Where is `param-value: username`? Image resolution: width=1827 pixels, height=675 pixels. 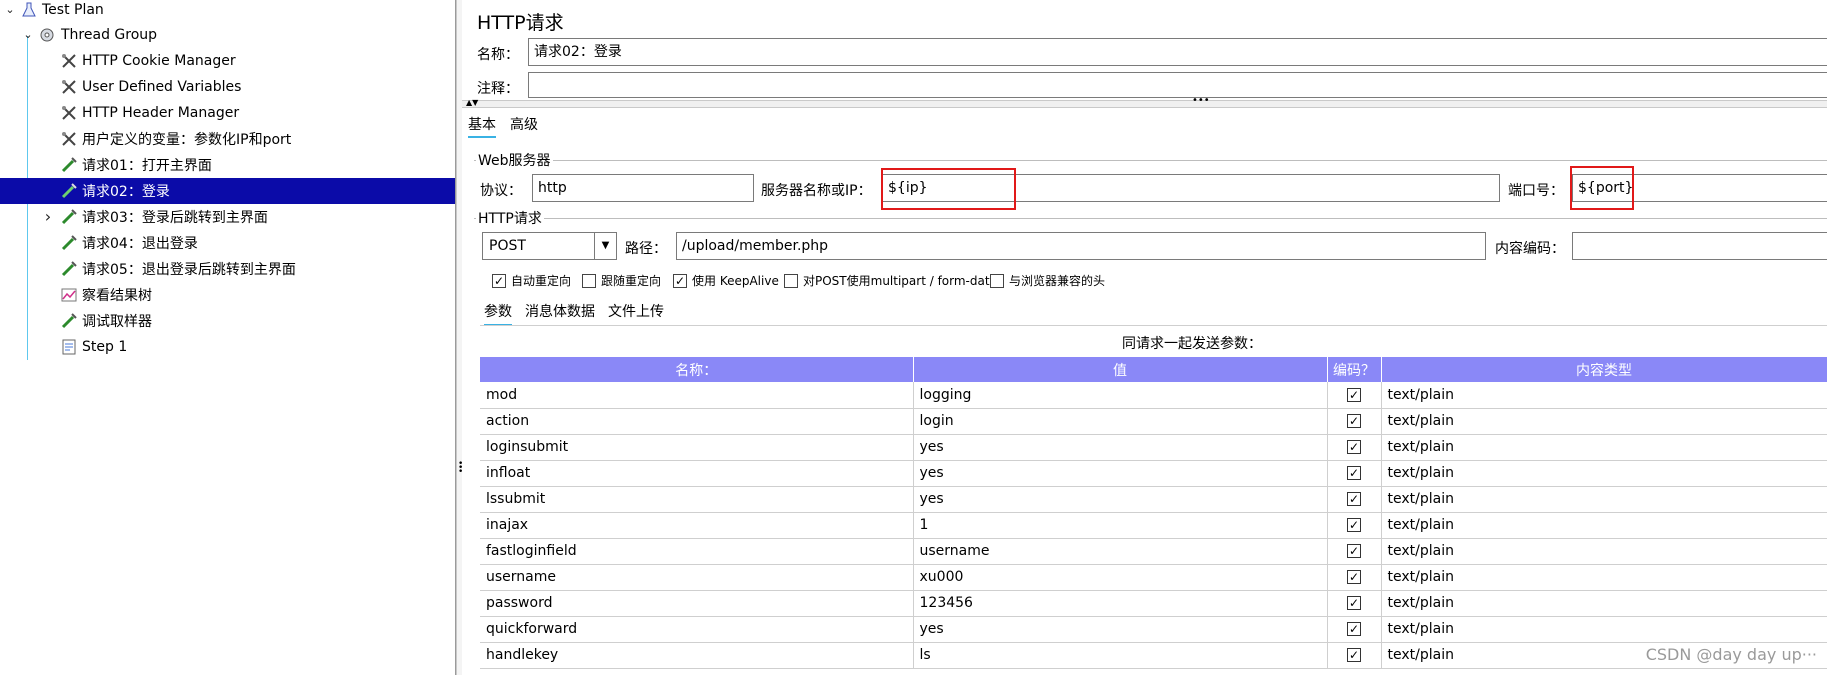 param-value: username is located at coordinates (1120, 551).